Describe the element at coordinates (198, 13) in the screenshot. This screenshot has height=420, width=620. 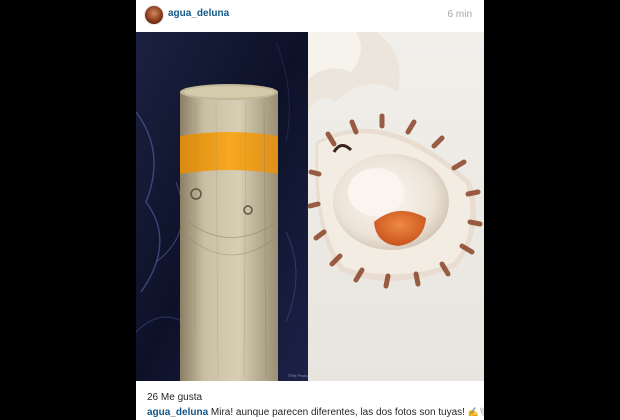
I see `post-username: agua_deluna` at that location.